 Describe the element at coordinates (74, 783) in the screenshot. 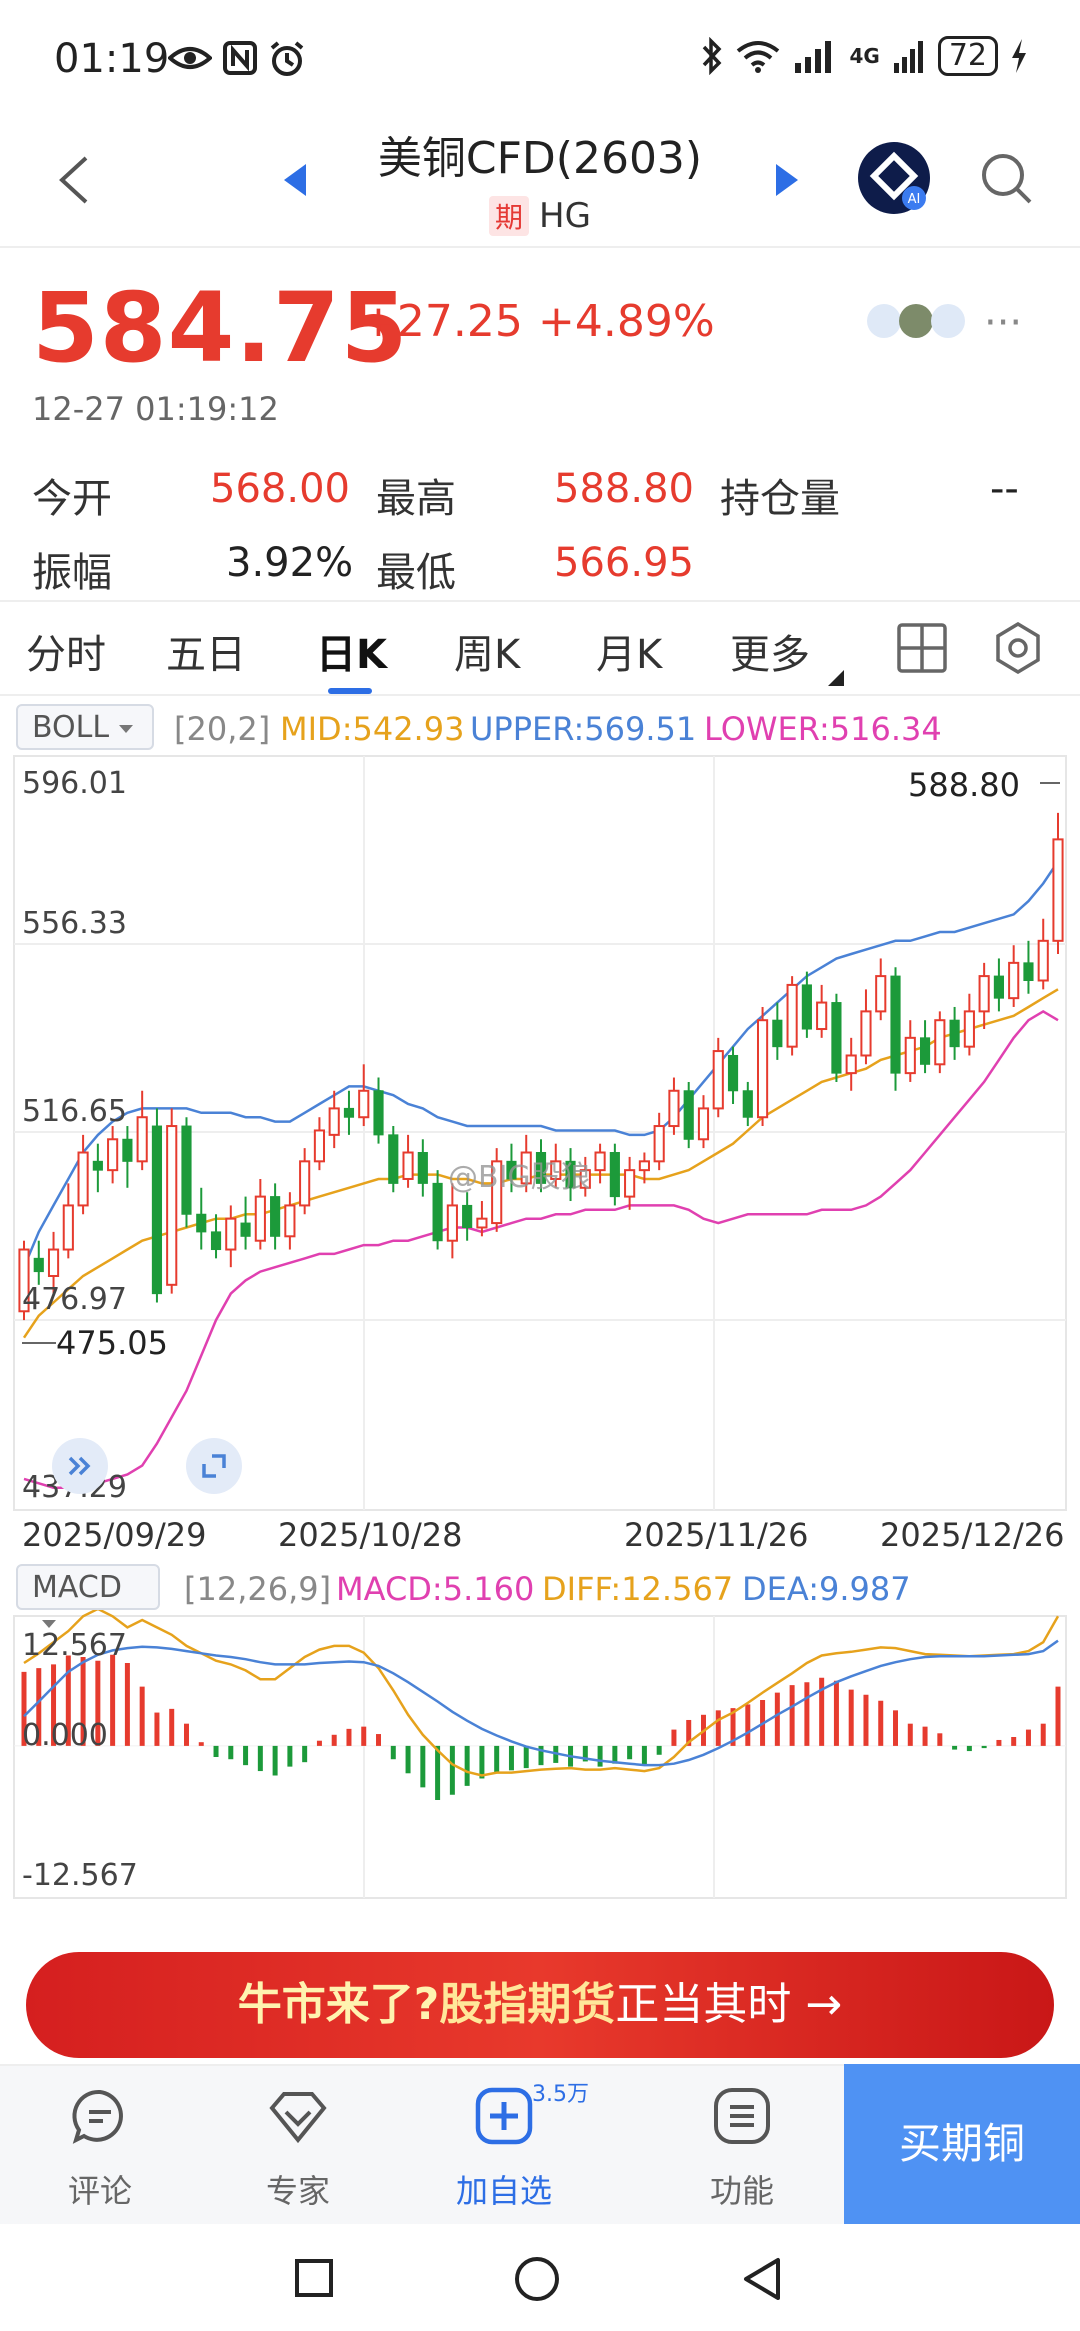

I see `y-tick-label: 596.01` at that location.